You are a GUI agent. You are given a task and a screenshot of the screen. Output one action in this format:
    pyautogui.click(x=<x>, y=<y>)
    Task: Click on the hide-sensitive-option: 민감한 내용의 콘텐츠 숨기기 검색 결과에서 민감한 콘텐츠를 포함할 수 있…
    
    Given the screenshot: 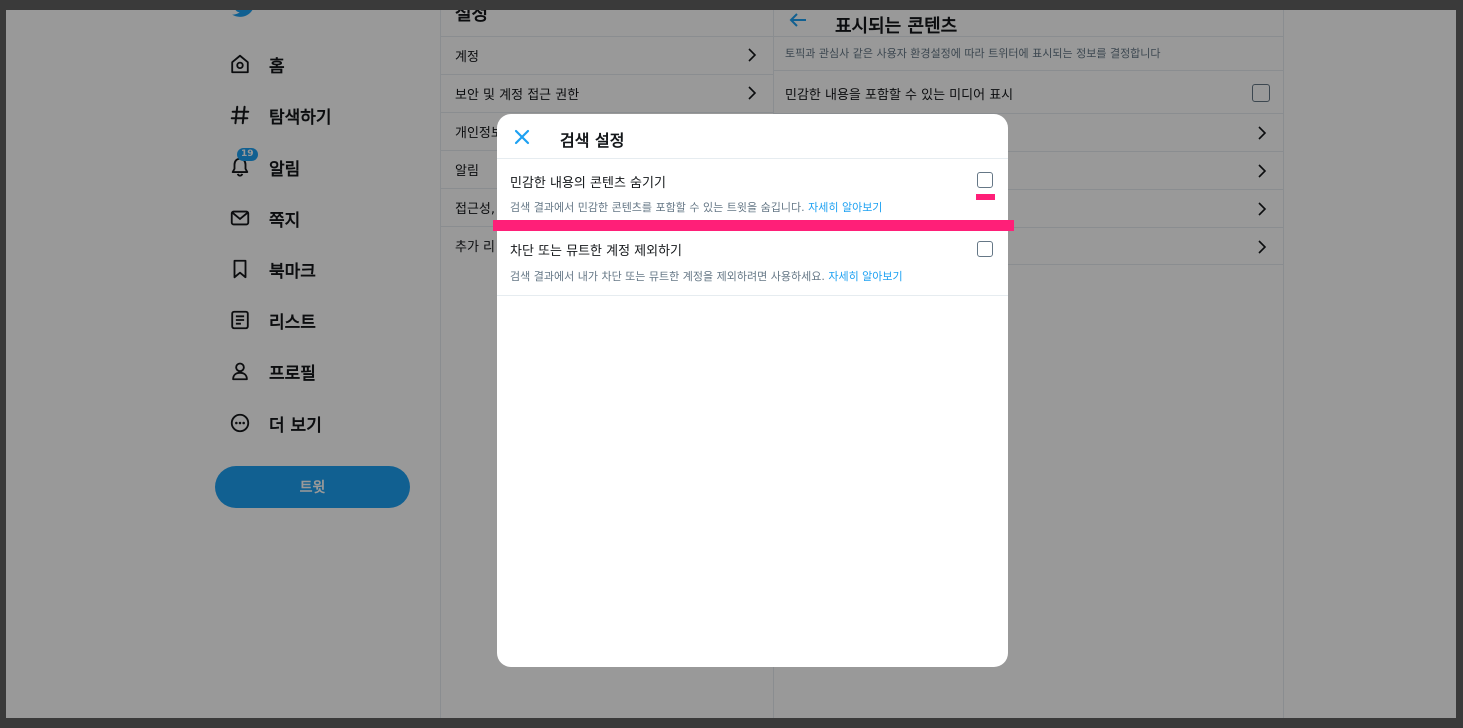 What is the action you would take?
    pyautogui.click(x=752, y=193)
    